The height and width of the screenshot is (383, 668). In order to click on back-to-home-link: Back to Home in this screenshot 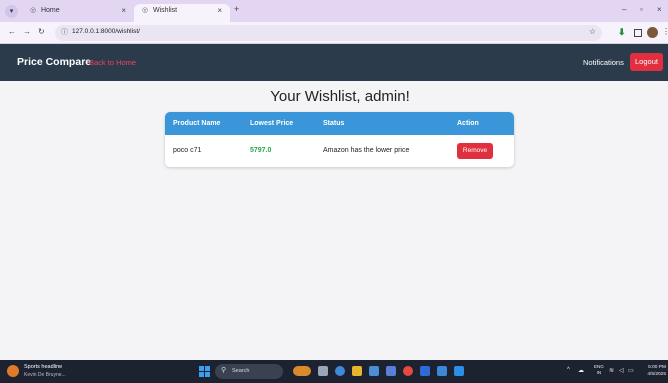, I will do `click(112, 62)`.